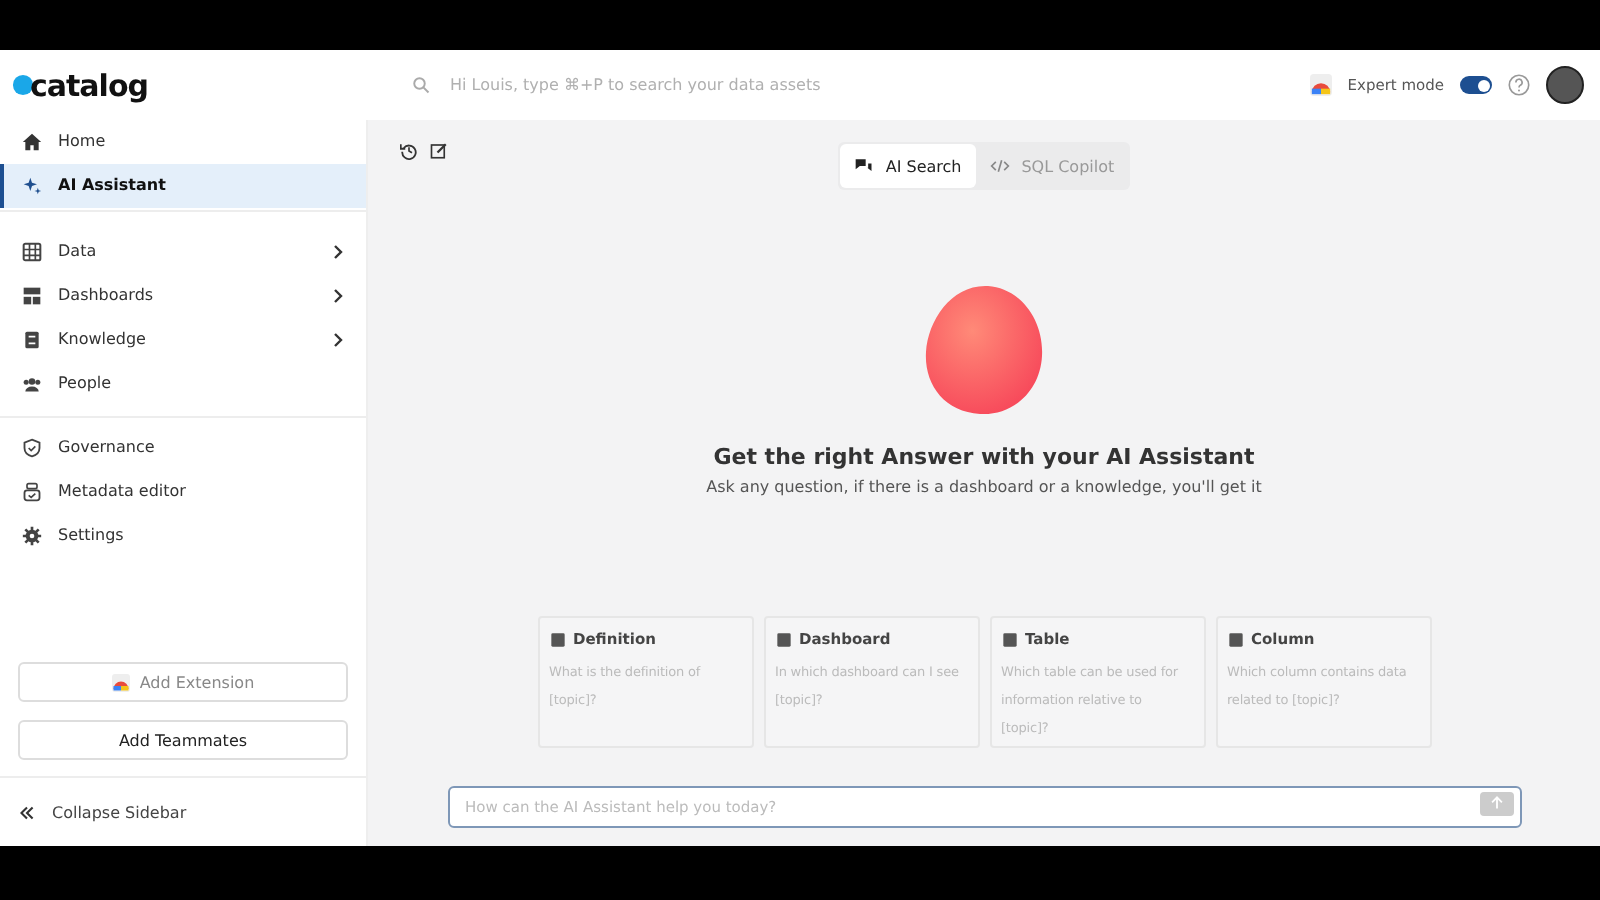 This screenshot has width=1600, height=900. Describe the element at coordinates (183, 185) in the screenshot. I see `sidebar-item: AI Assistant` at that location.